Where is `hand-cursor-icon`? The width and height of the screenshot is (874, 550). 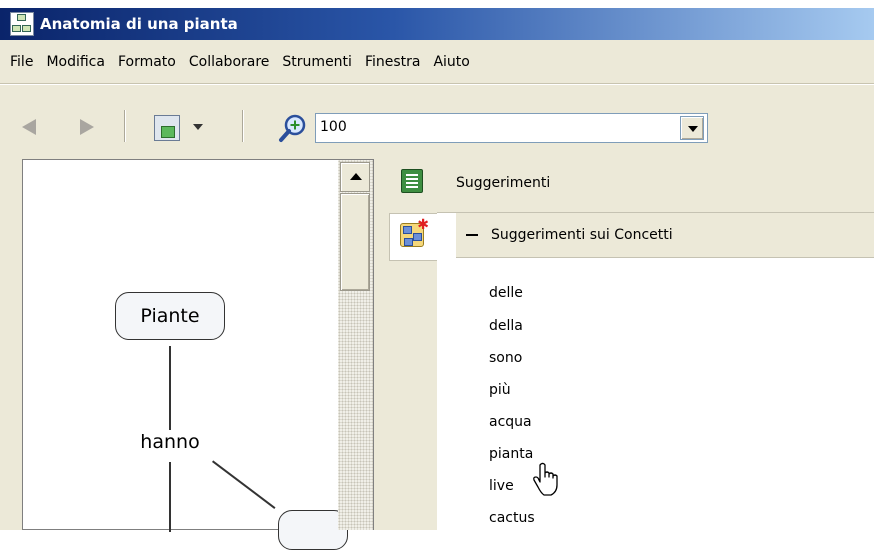
hand-cursor-icon is located at coordinates (545, 479).